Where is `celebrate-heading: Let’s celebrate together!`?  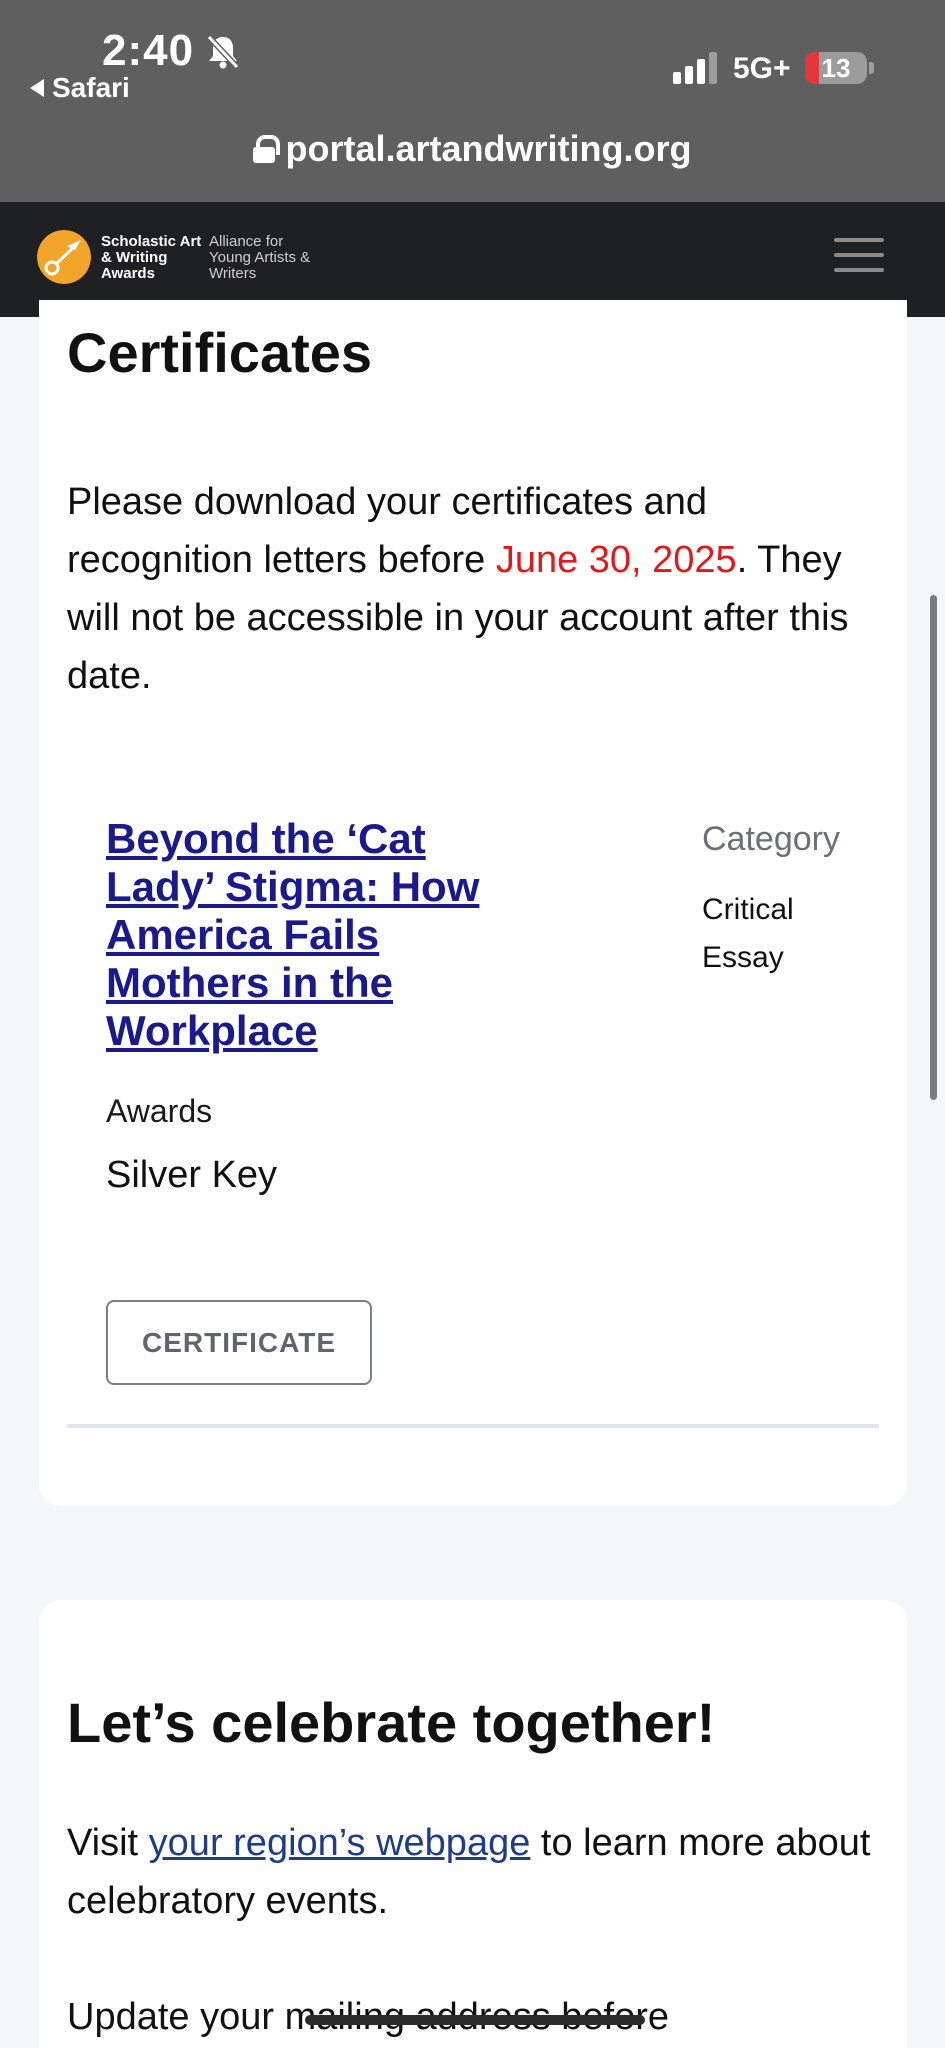
celebrate-heading: Let’s celebrate together! is located at coordinates (391, 1722).